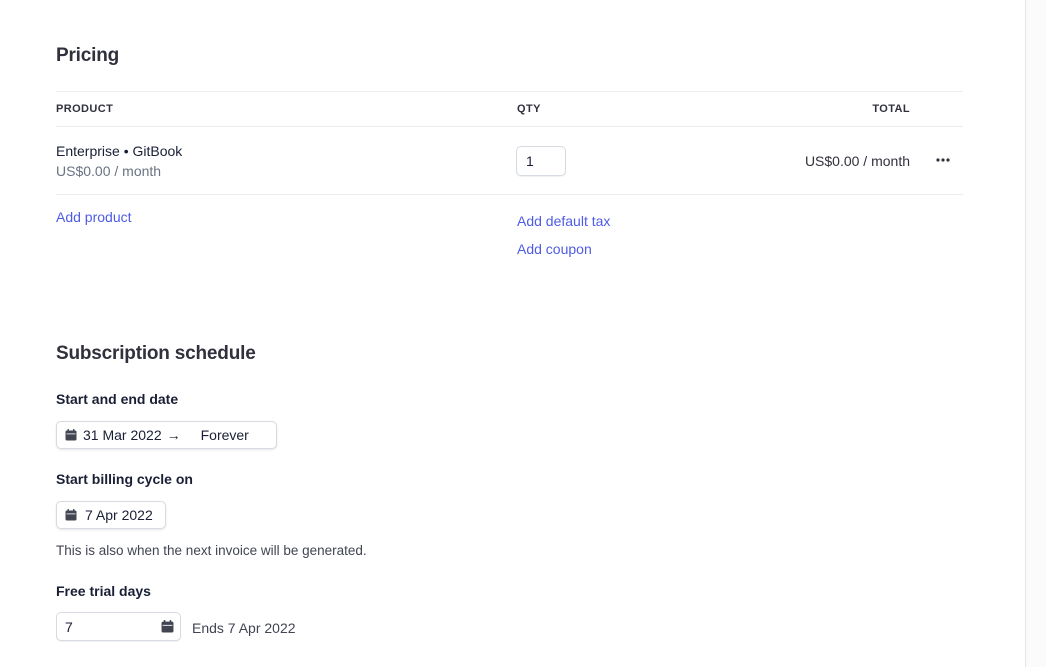 Image resolution: width=1046 pixels, height=667 pixels. Describe the element at coordinates (122, 435) in the screenshot. I see `start-date-value: 31 Mar 2022` at that location.